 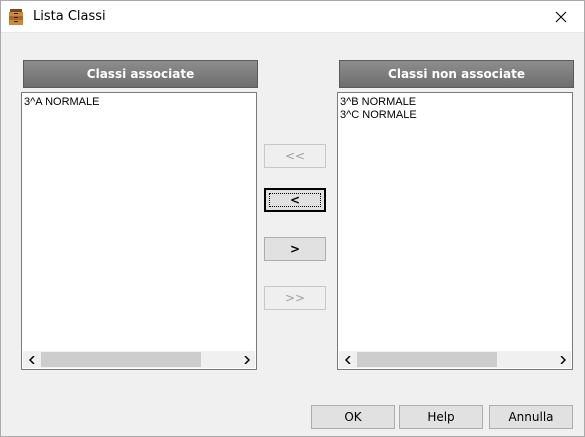 What do you see at coordinates (140, 74) in the screenshot?
I see `associated-classes-header: Classi associate` at bounding box center [140, 74].